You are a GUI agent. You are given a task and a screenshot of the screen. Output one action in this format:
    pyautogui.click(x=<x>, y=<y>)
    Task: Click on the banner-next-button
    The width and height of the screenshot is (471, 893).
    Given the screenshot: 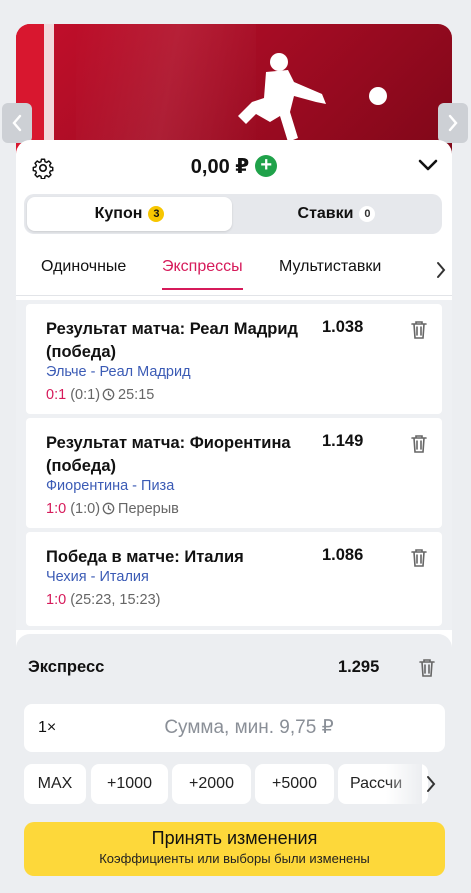 What is the action you would take?
    pyautogui.click(x=453, y=123)
    